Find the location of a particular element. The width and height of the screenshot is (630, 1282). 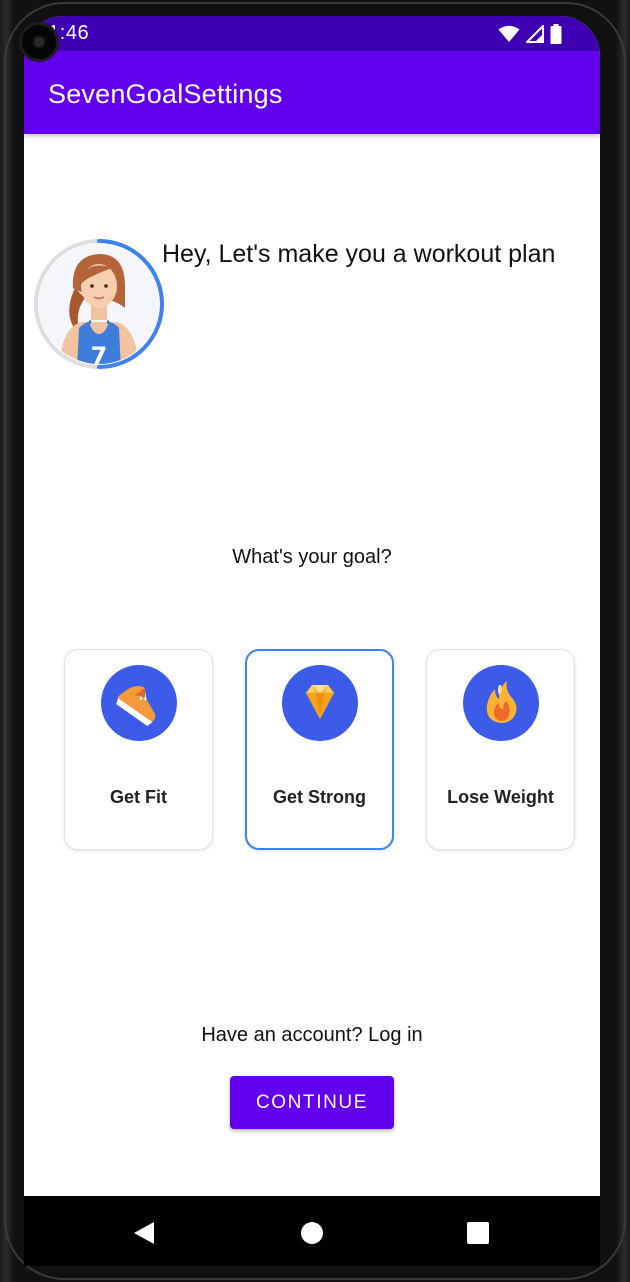

avatar: 7 is located at coordinates (99, 304).